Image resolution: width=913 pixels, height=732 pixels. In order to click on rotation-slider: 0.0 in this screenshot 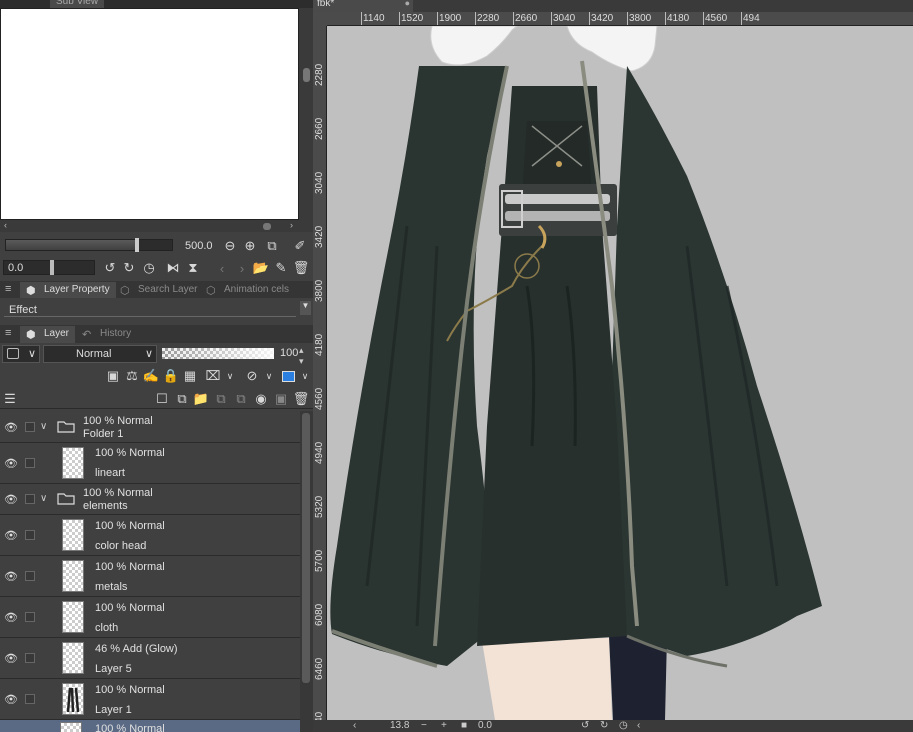, I will do `click(49, 267)`.